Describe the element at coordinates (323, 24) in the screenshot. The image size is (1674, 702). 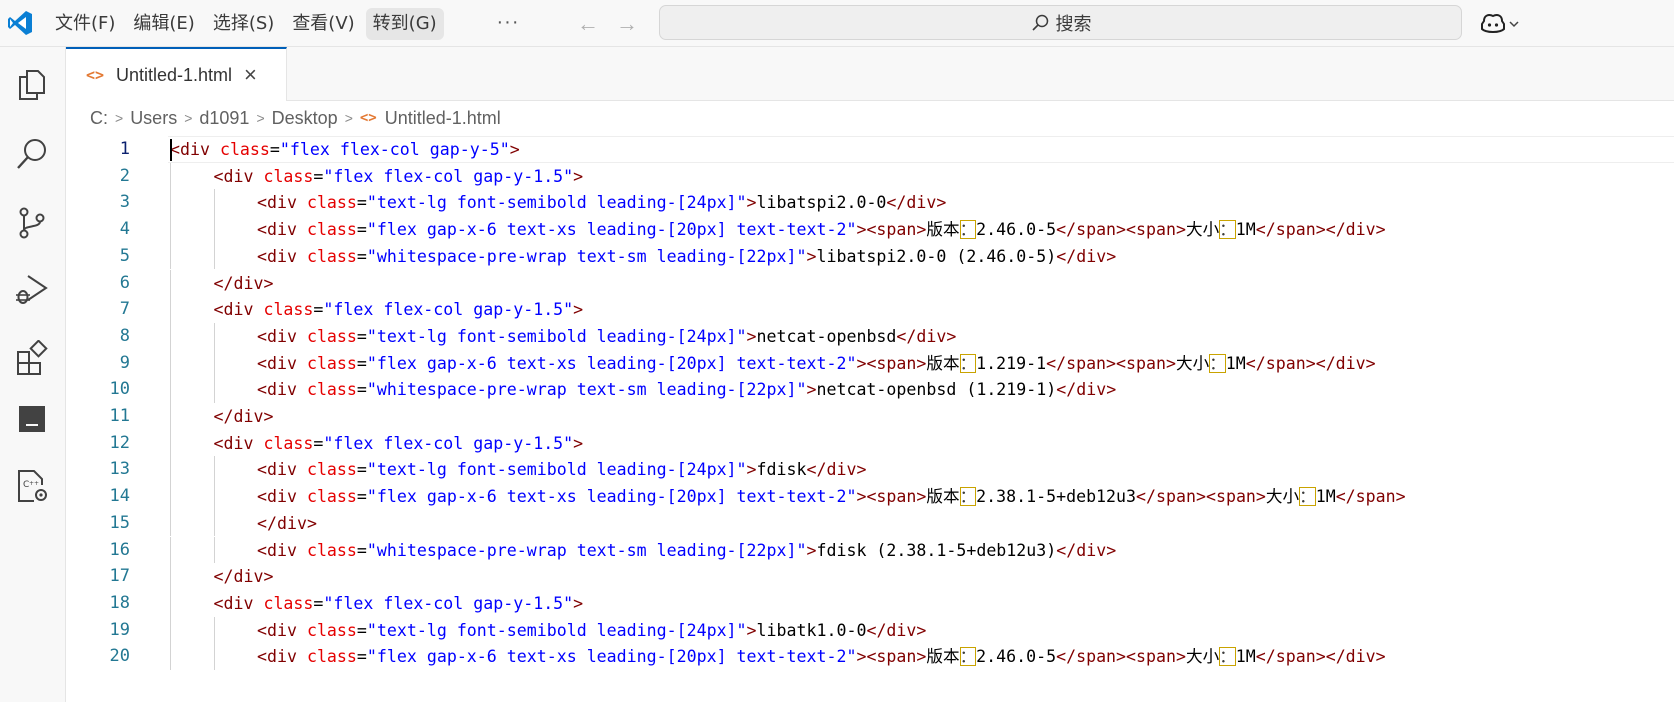
I see `menu-view: 查看(V)` at that location.